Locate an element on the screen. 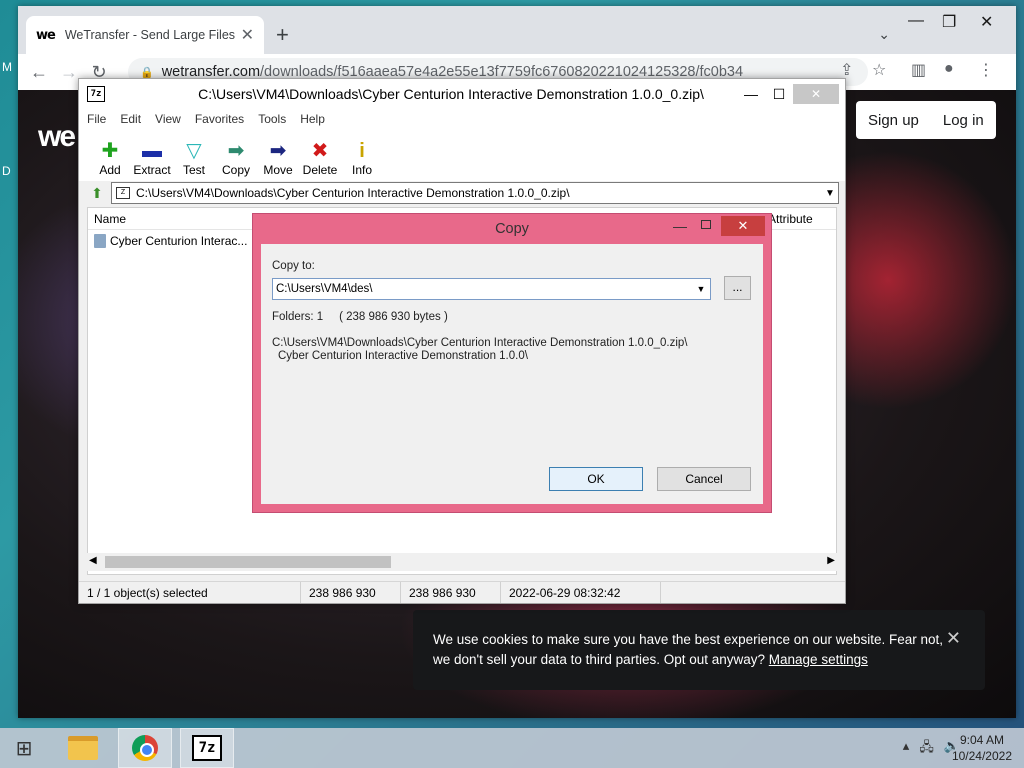  profile-avatar-icon: ● is located at coordinates (949, 69).